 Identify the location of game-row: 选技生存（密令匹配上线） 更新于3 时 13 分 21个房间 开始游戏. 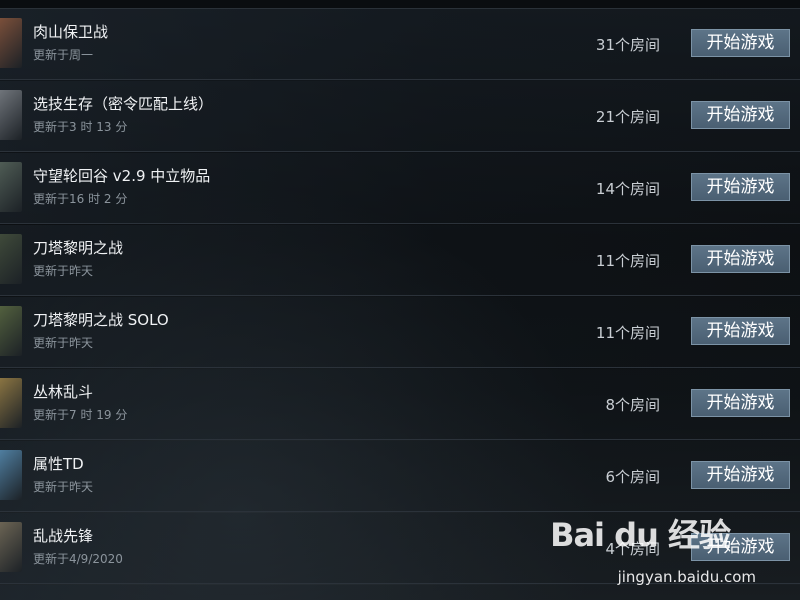
(400, 116).